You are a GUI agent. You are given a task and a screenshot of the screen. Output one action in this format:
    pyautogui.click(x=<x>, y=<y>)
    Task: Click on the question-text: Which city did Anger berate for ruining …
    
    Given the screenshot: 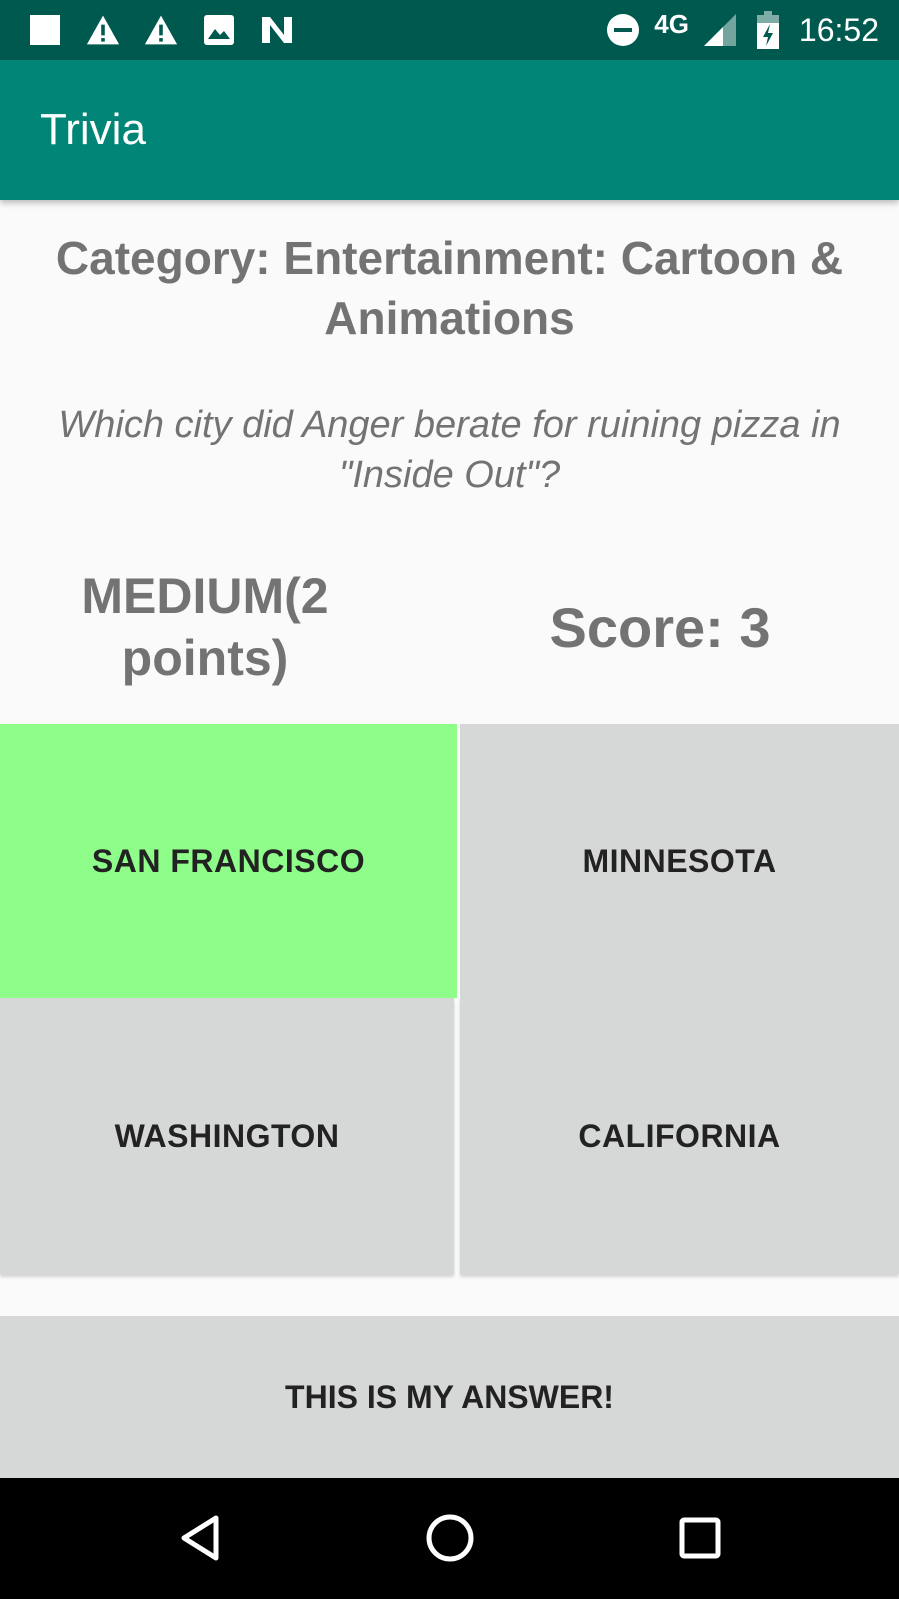 What is the action you would take?
    pyautogui.click(x=449, y=450)
    